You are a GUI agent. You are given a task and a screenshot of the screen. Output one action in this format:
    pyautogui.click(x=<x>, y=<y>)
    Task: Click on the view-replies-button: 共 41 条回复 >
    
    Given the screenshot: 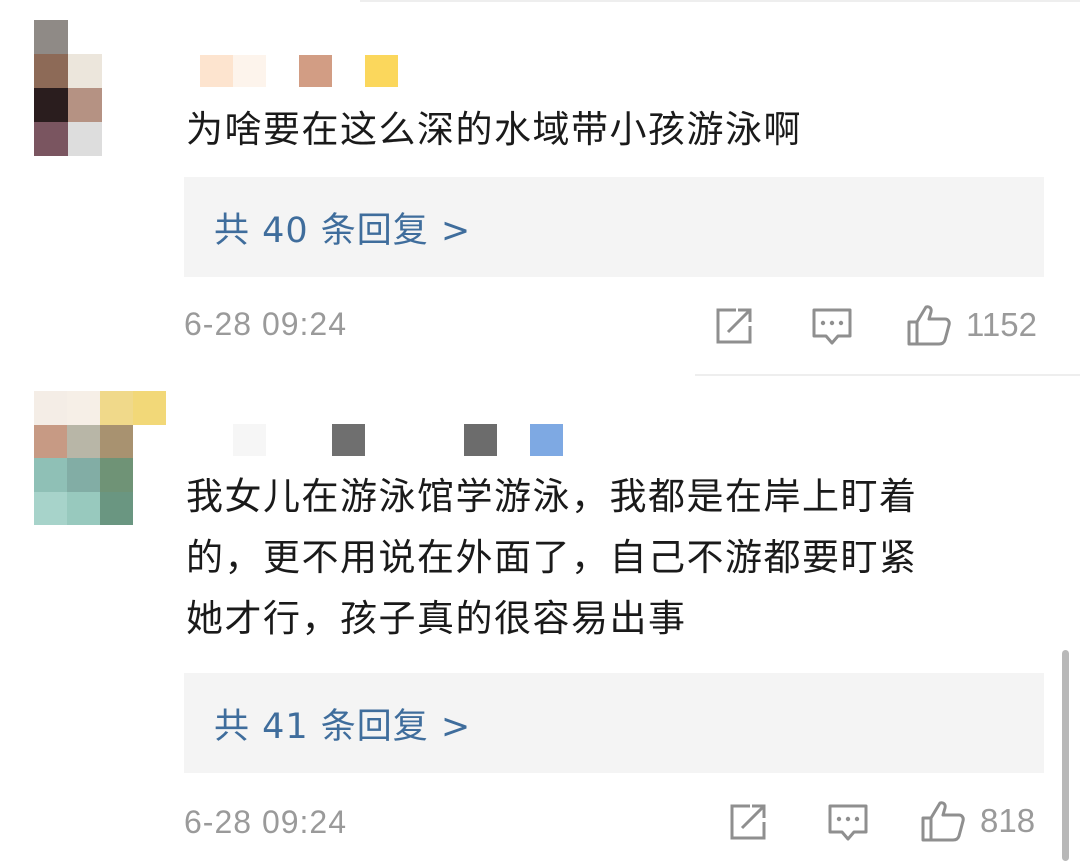 What is the action you would take?
    pyautogui.click(x=614, y=723)
    